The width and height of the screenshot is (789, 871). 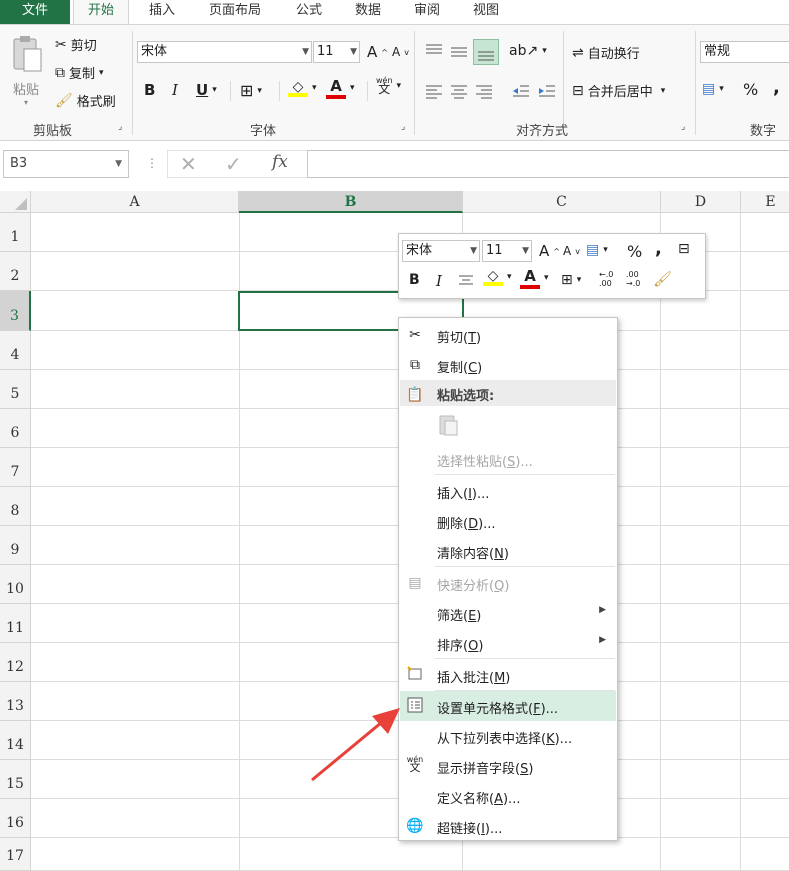 What do you see at coordinates (618, 91) in the screenshot?
I see `merge-center-button: ⊟ 合并后居中 ▾` at bounding box center [618, 91].